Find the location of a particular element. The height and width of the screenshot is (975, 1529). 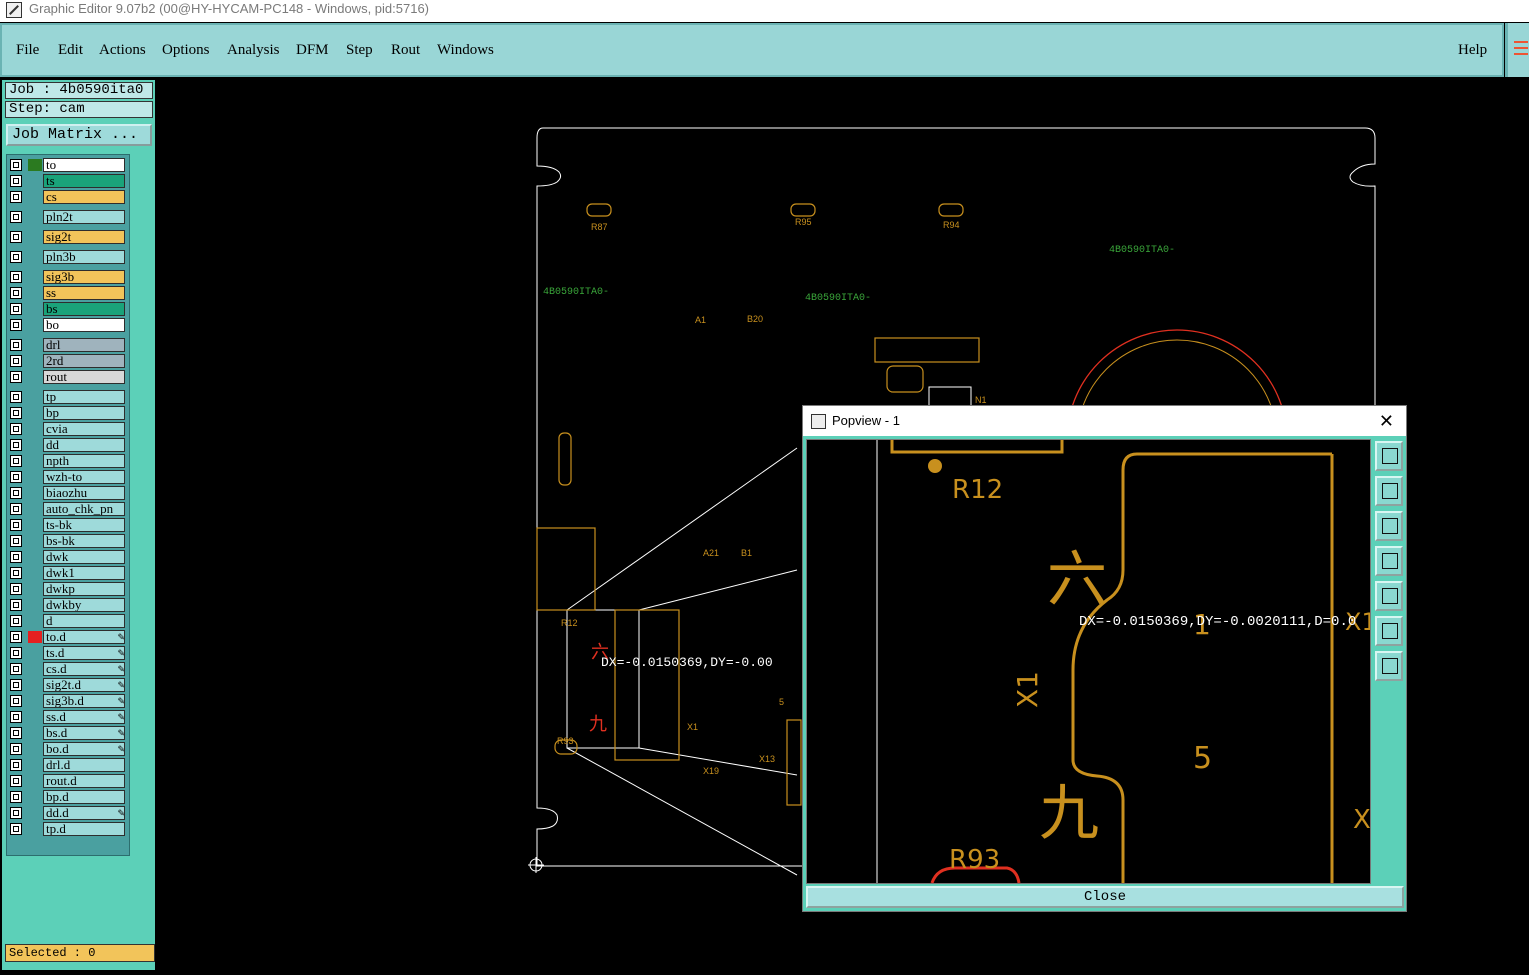

layer-row: tp.d is located at coordinates (68, 829).